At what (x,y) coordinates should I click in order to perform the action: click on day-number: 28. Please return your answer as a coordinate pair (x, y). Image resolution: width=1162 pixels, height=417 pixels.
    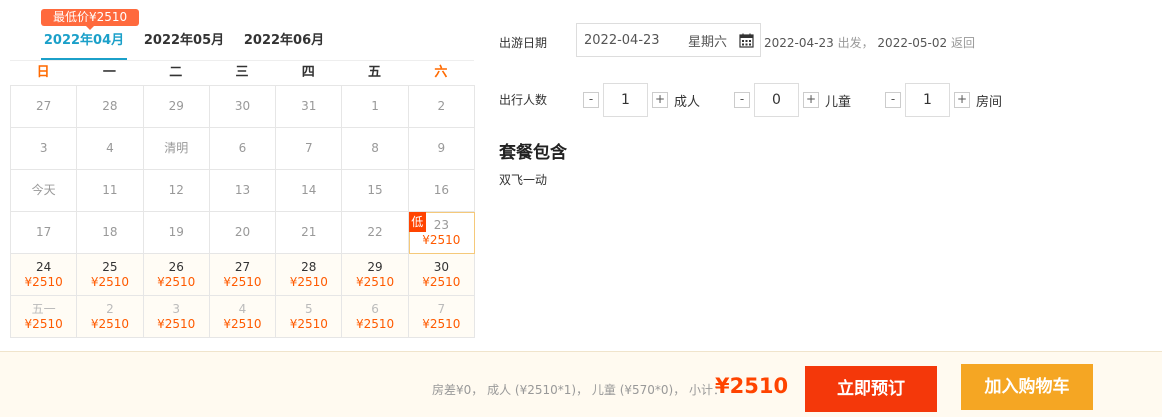
    Looking at the image, I should click on (110, 106).